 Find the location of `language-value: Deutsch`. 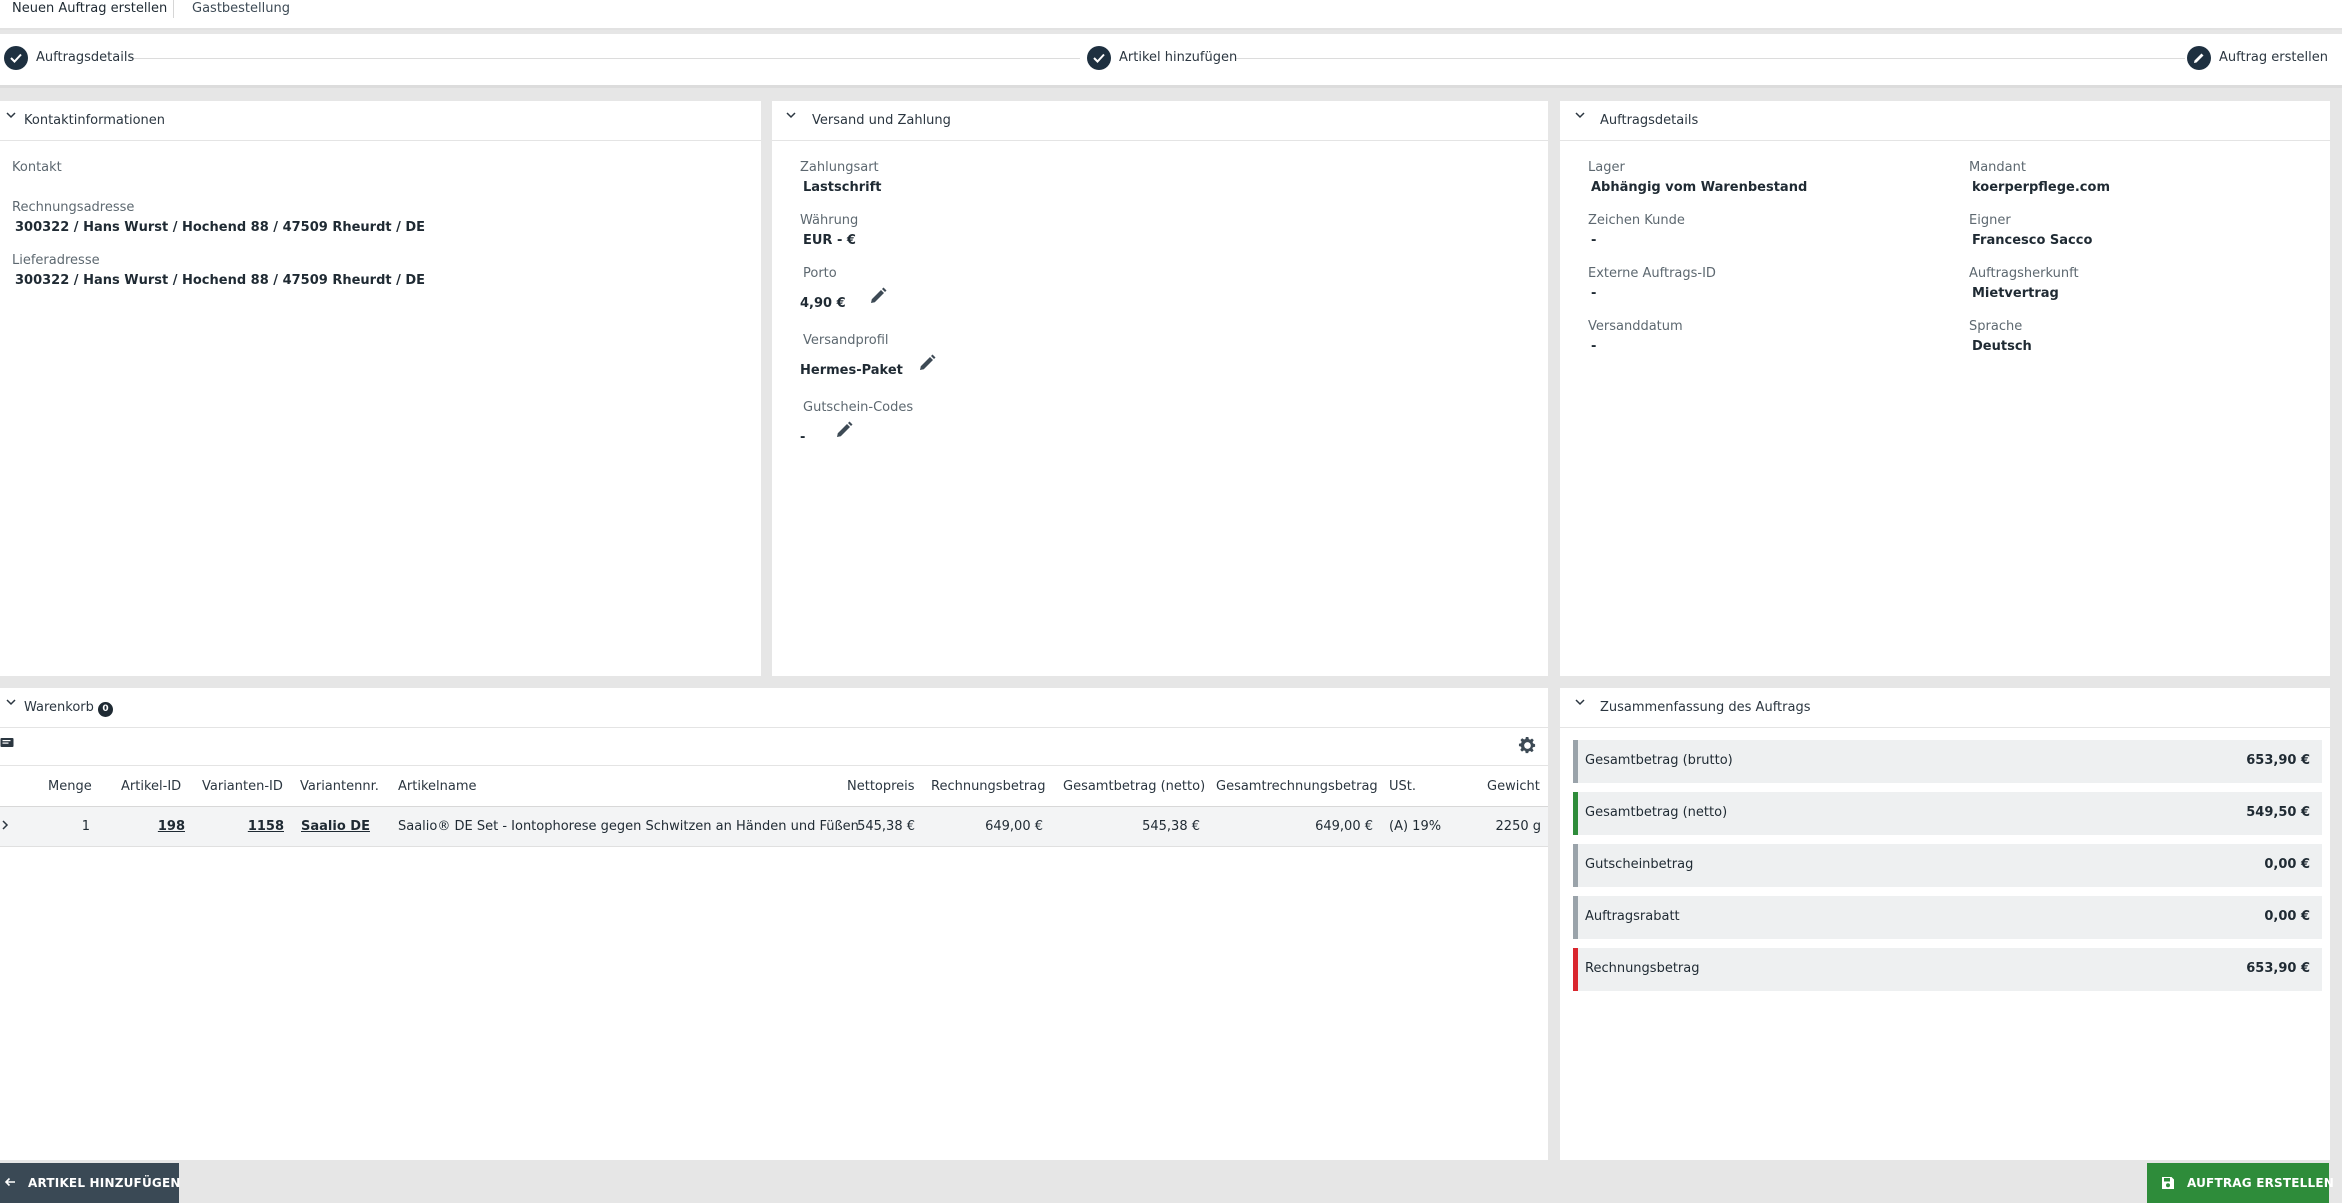

language-value: Deutsch is located at coordinates (2002, 346).